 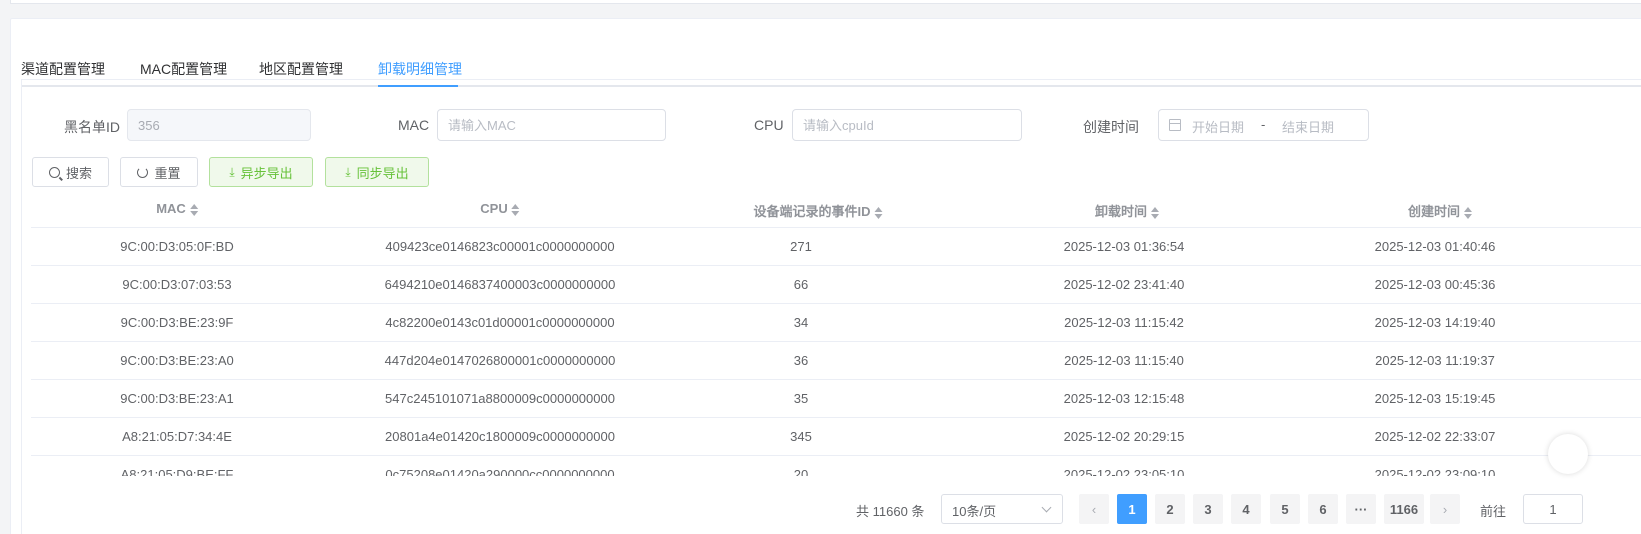 I want to click on page-size-select: 10条/页, so click(x=1002, y=509).